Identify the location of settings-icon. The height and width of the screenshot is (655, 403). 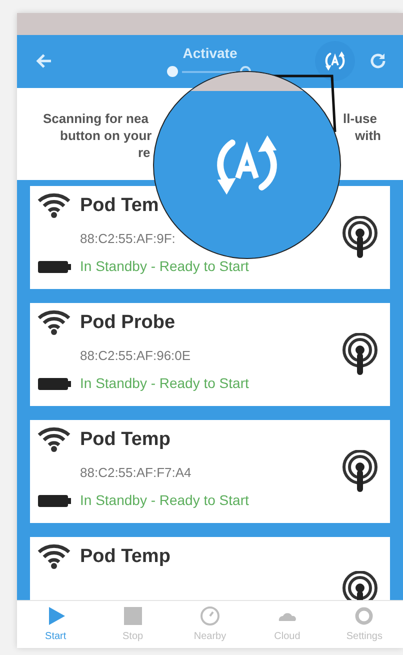
(364, 616).